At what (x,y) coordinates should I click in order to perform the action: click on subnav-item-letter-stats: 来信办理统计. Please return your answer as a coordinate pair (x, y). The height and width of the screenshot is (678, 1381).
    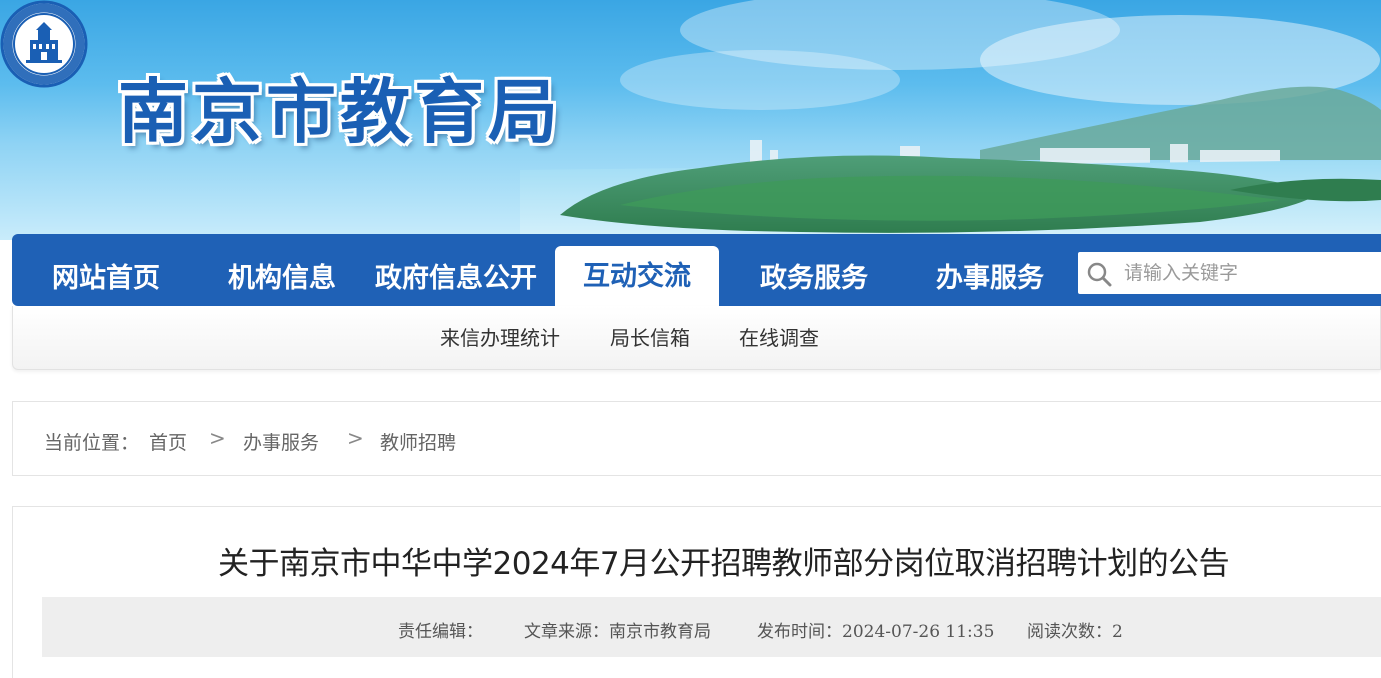
    Looking at the image, I should click on (500, 336).